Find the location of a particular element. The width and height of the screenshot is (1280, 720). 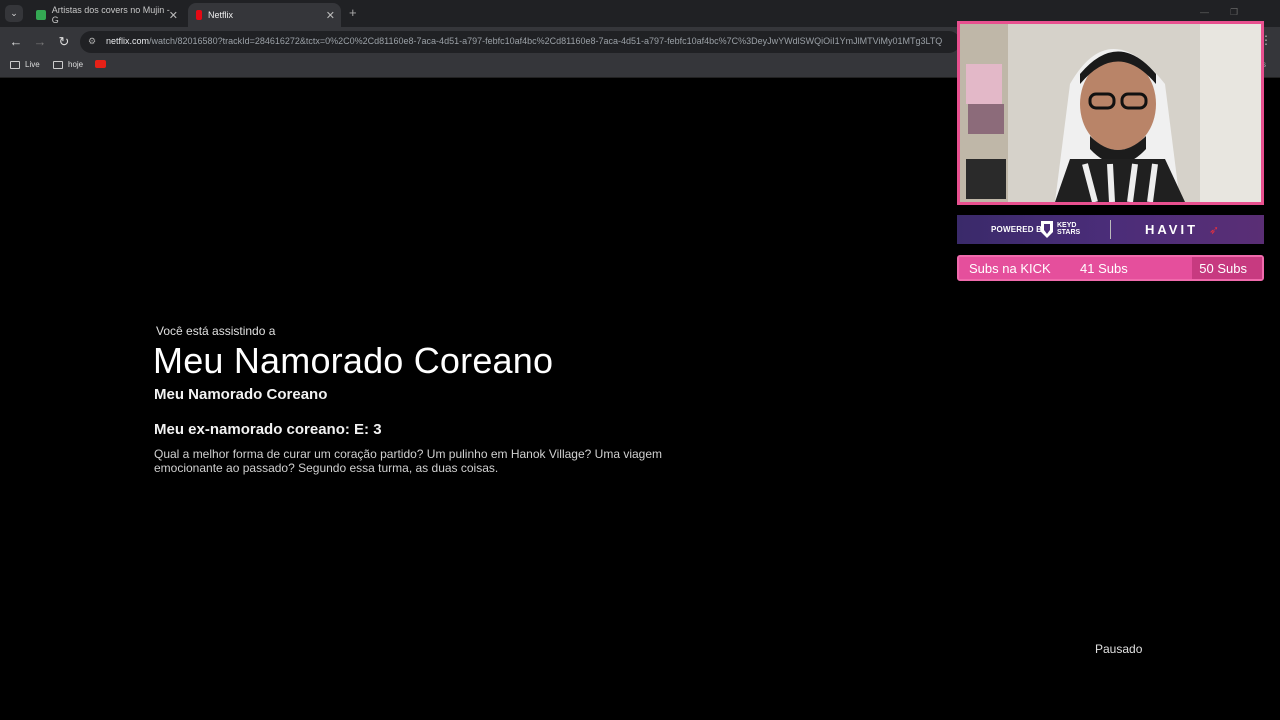

bookmark-label: hoje is located at coordinates (76, 64).